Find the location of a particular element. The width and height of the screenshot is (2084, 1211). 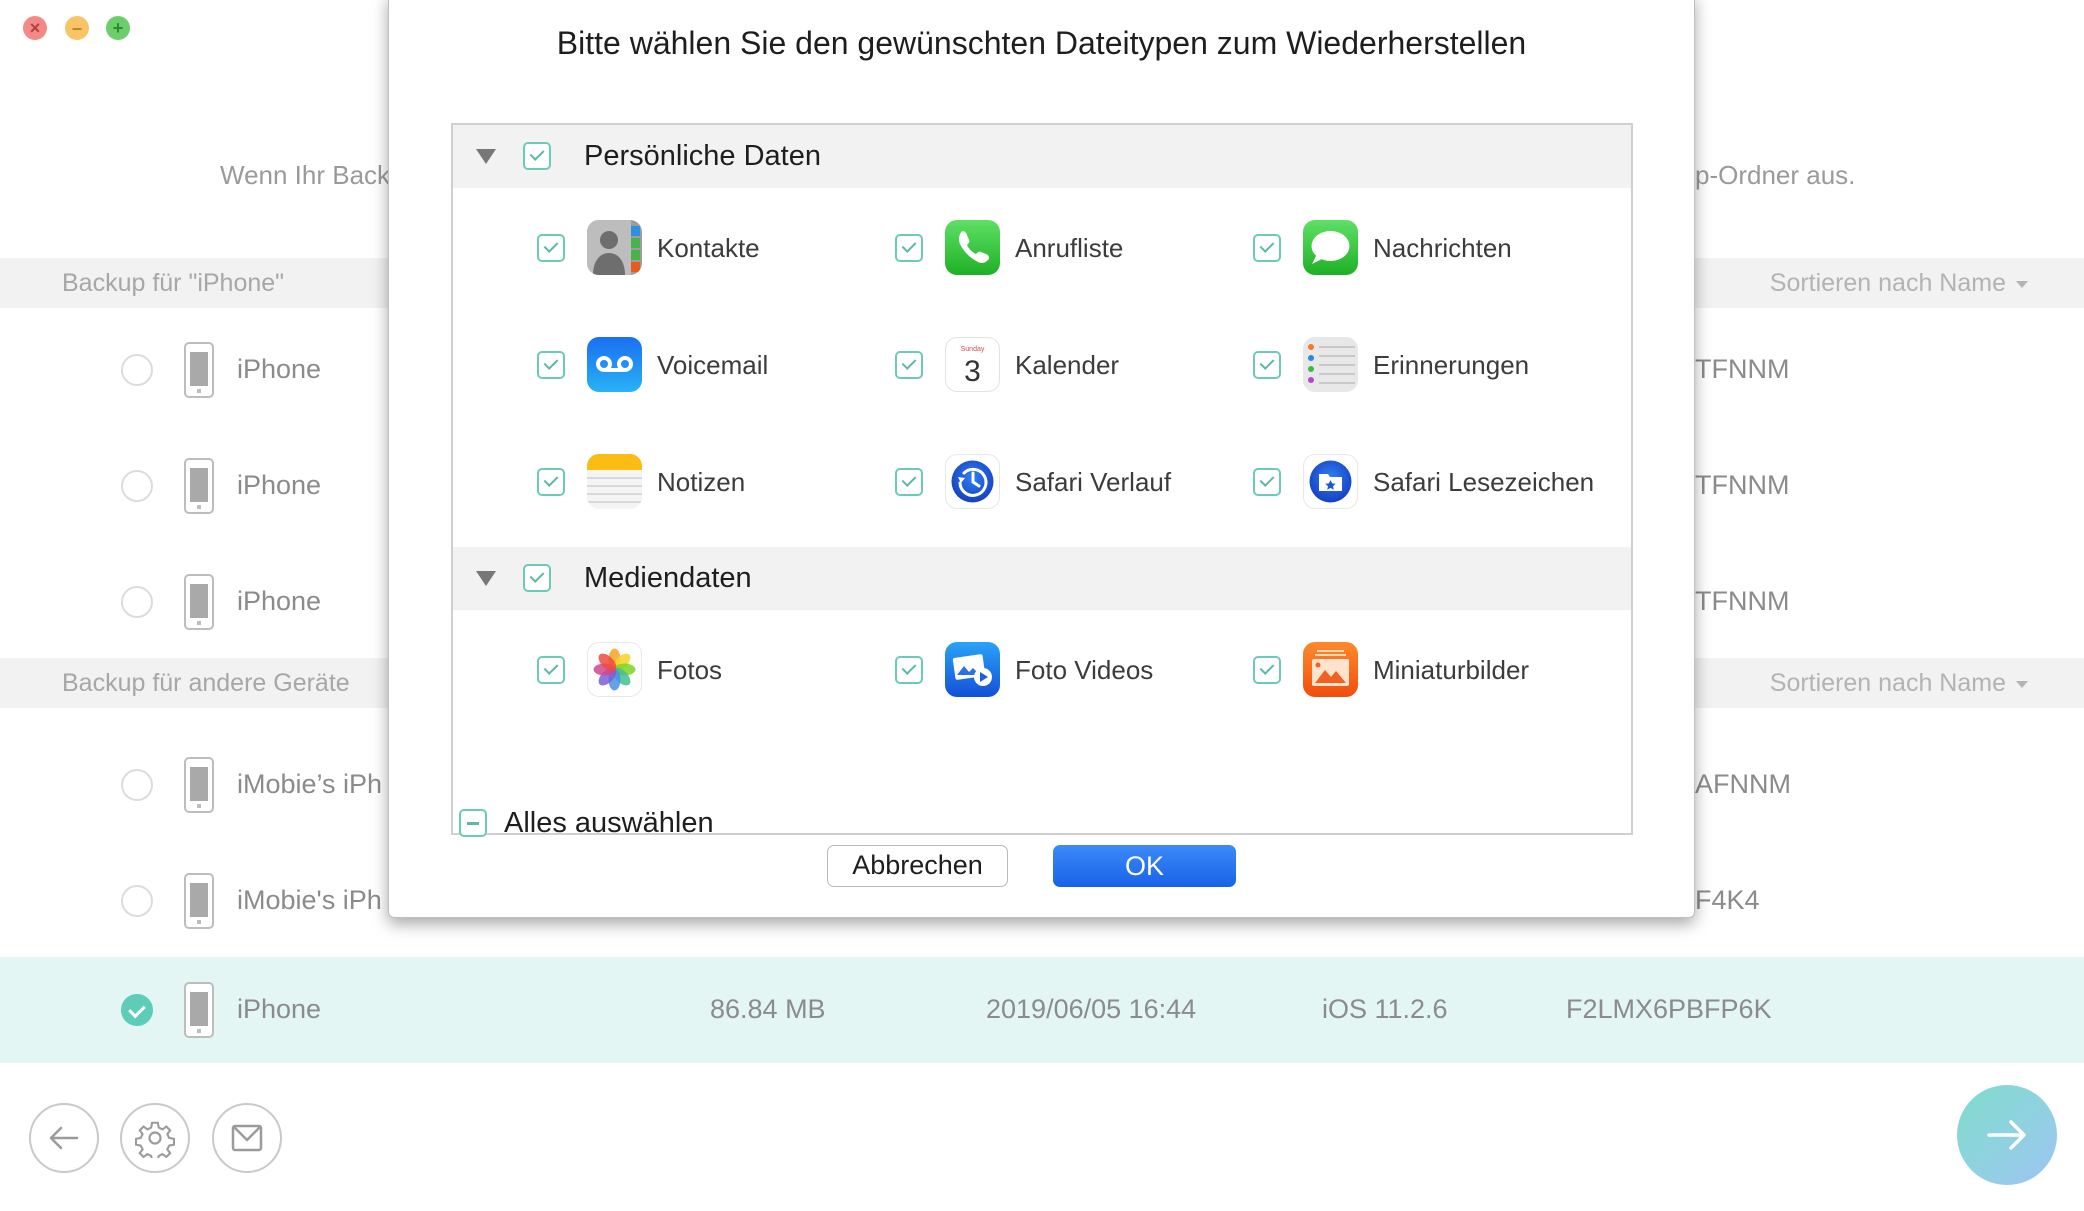

item-label: Safari Lesezeichen is located at coordinates (1484, 482).